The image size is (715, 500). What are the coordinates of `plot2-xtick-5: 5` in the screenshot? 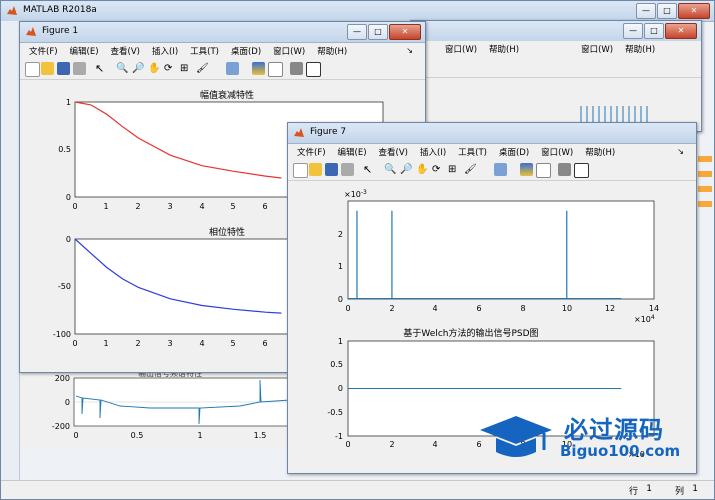 It's located at (232, 343).